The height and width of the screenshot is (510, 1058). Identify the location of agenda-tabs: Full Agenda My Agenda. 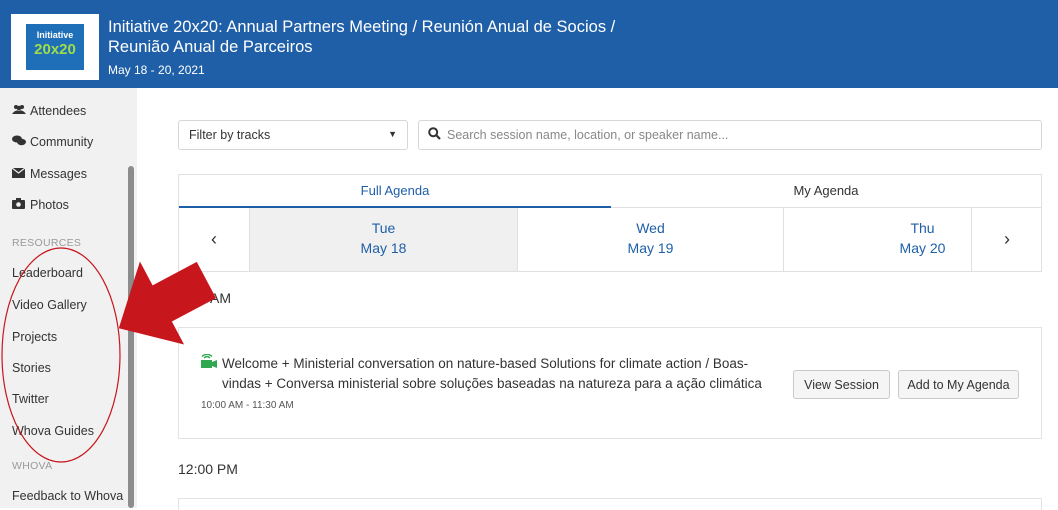
(610, 191).